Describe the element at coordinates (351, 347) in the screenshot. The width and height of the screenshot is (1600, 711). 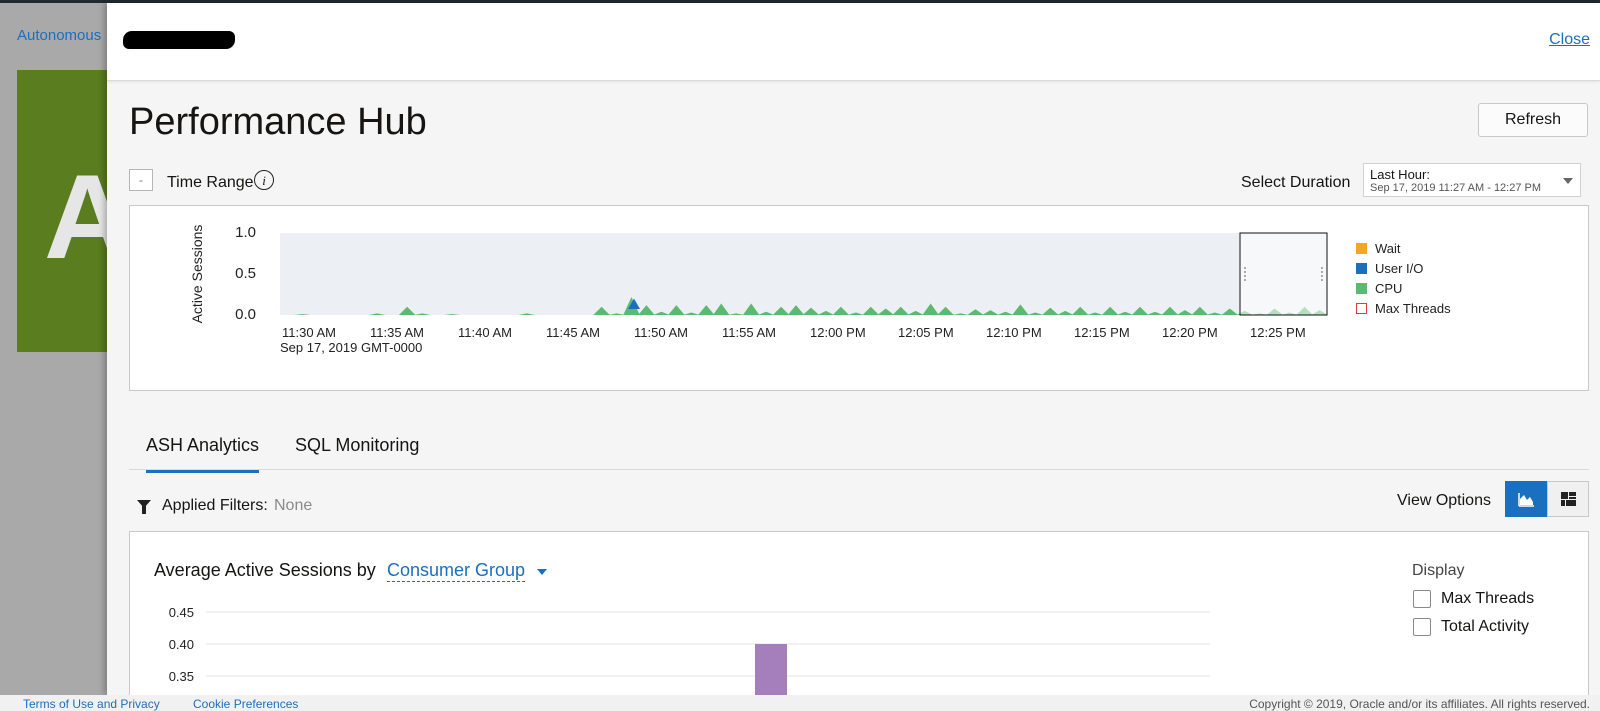
I see `x-axis-sublabel: Sep 17, 2019 GMT-0000` at that location.